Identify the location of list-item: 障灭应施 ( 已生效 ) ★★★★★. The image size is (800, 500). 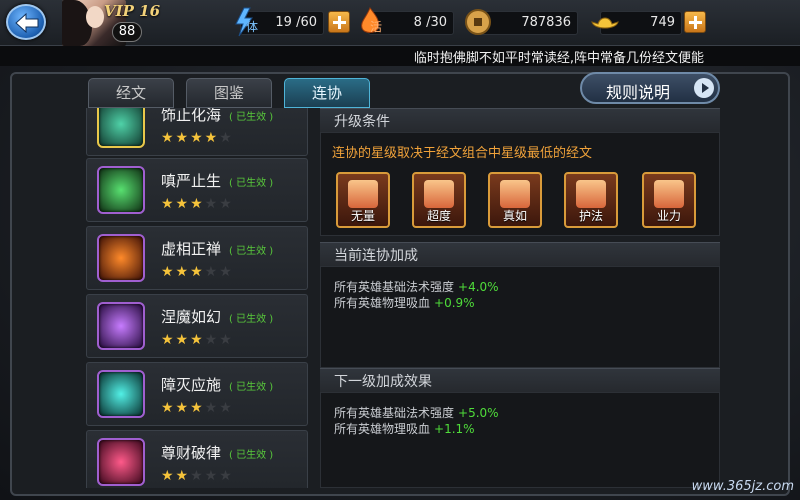
(197, 394).